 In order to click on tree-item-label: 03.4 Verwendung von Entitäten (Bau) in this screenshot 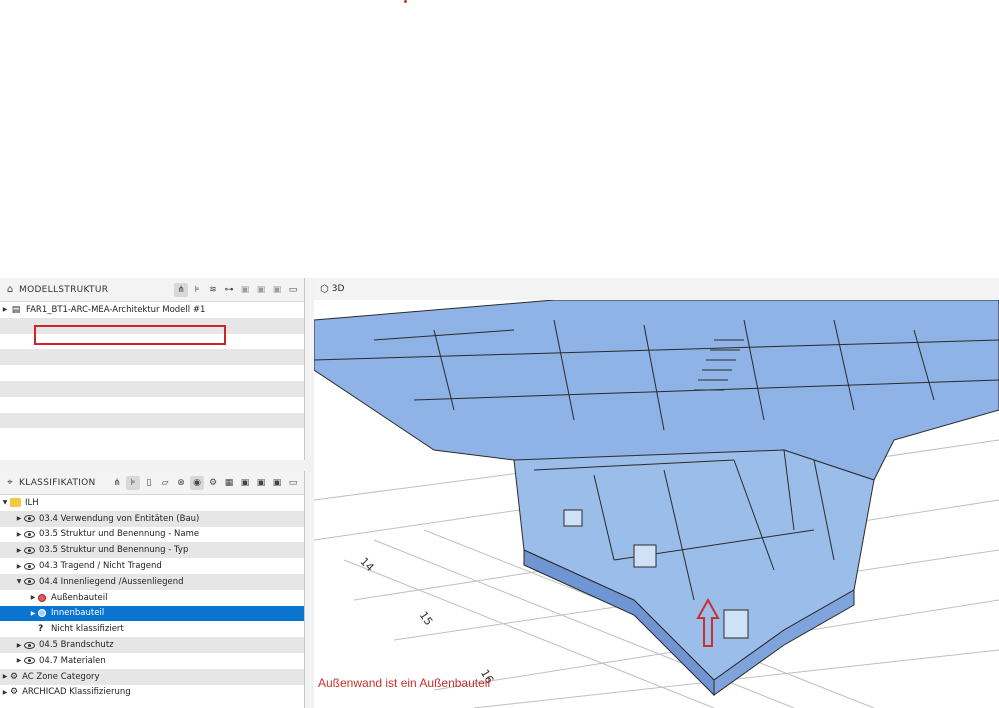, I will do `click(119, 518)`.